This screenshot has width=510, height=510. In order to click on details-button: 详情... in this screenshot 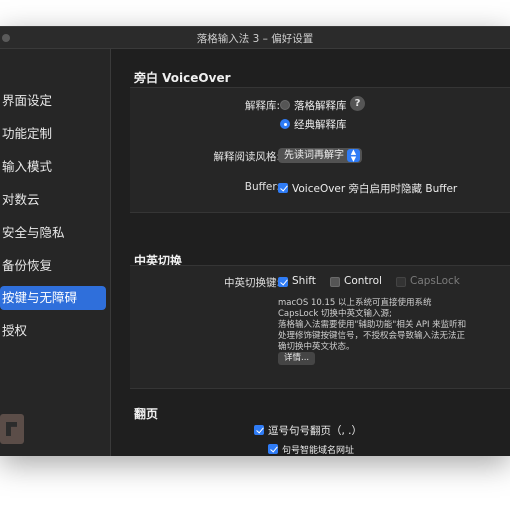, I will do `click(297, 358)`.